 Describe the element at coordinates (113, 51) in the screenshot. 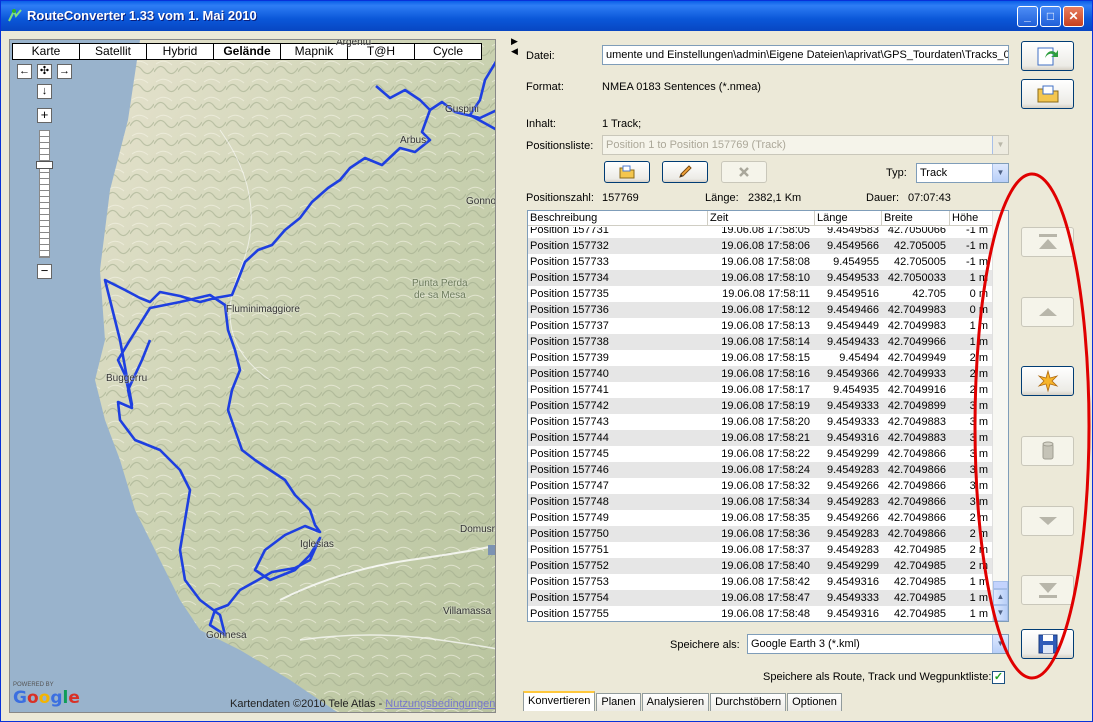

I see `map-tab-satellit: Satellit` at that location.